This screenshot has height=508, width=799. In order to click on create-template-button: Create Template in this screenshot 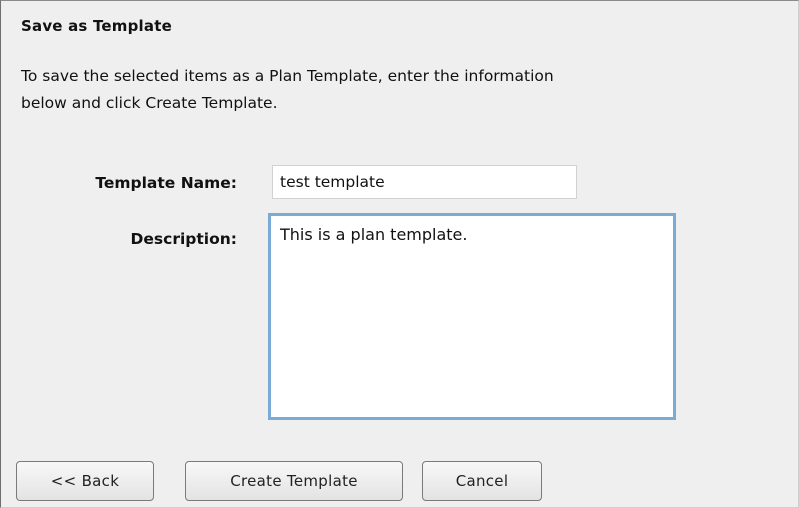, I will do `click(294, 481)`.